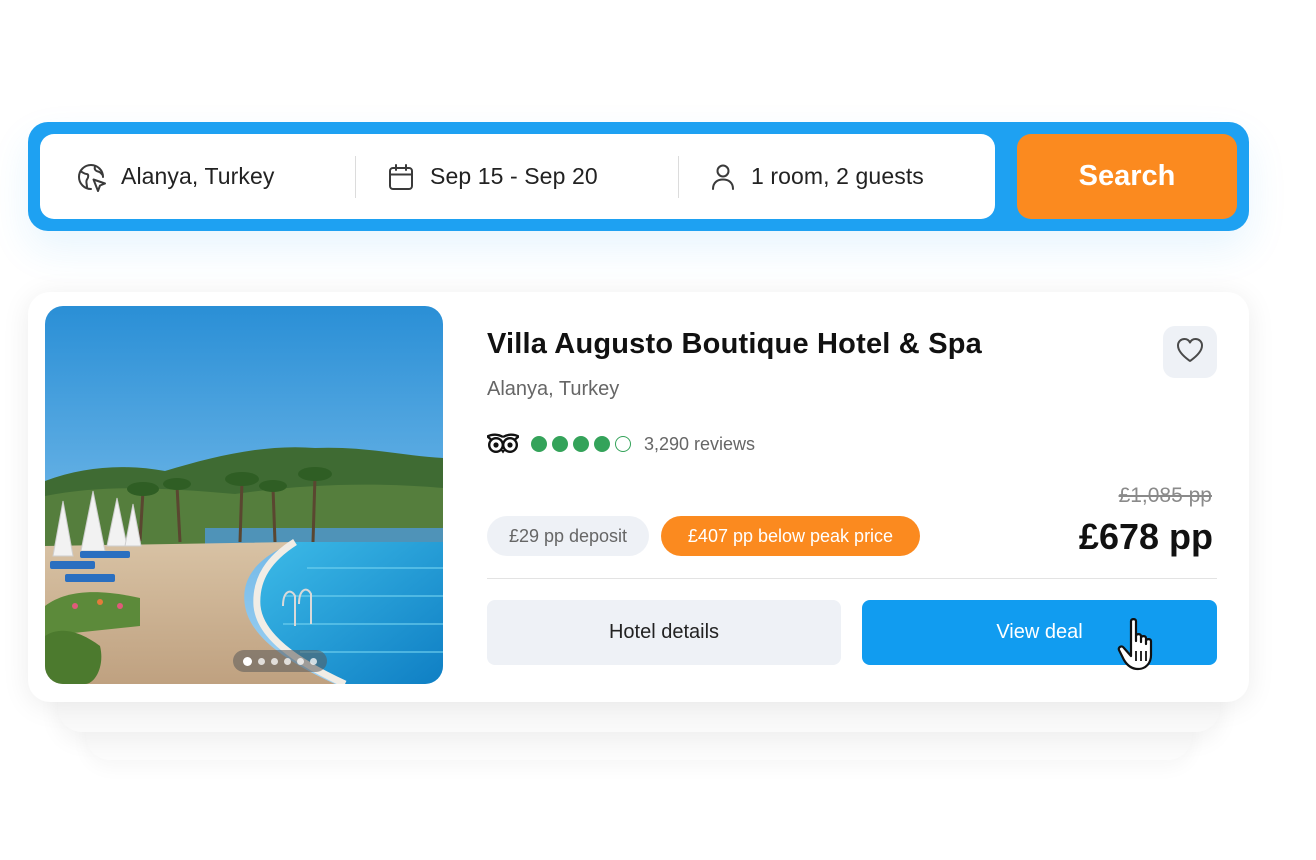 The image size is (1316, 860). I want to click on calendar-icon, so click(401, 177).